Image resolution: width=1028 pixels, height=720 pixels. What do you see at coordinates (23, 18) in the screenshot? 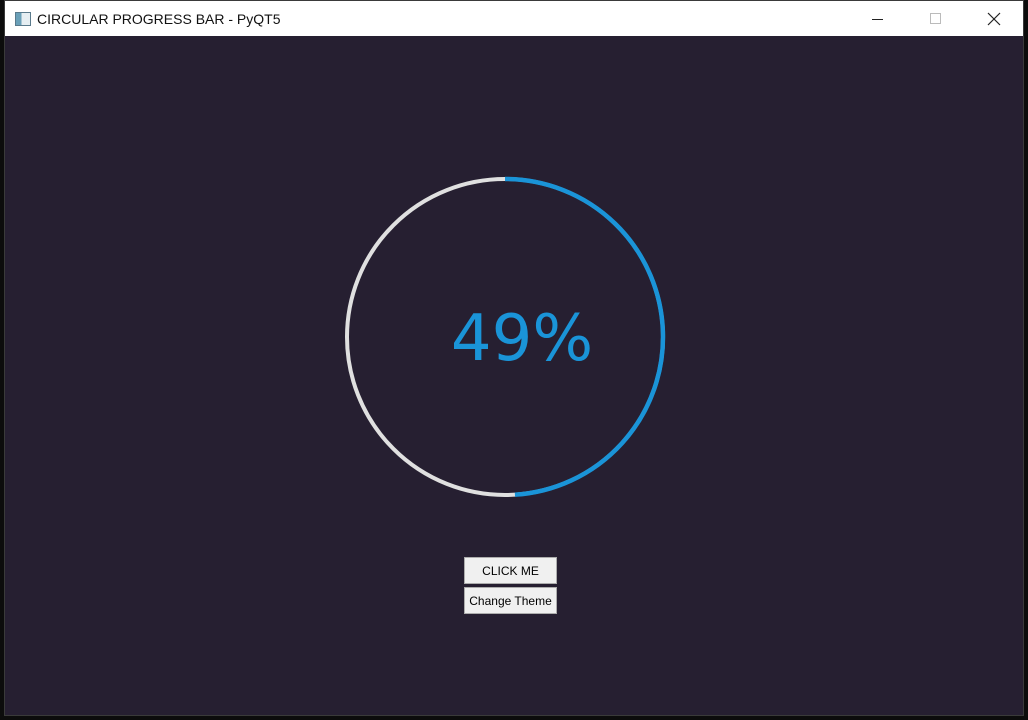
I see `app-window-icon` at bounding box center [23, 18].